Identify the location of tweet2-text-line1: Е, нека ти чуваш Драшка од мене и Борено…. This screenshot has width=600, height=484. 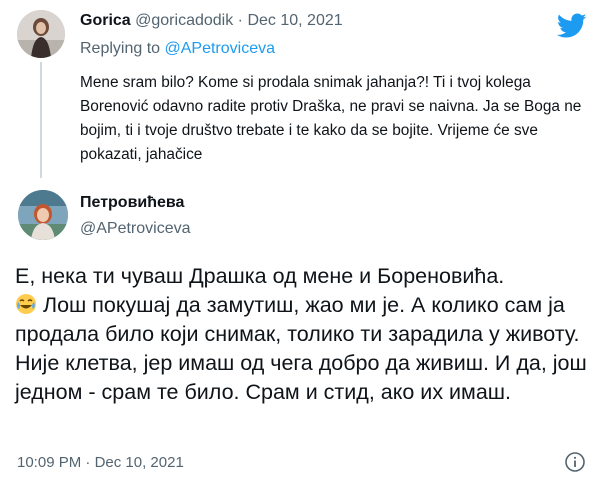
(260, 276).